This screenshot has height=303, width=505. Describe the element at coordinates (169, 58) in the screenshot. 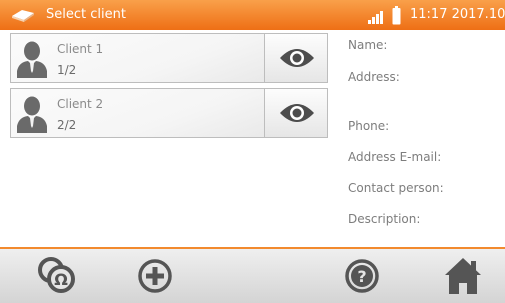

I see `client-row-1: Client 1 1/2` at that location.